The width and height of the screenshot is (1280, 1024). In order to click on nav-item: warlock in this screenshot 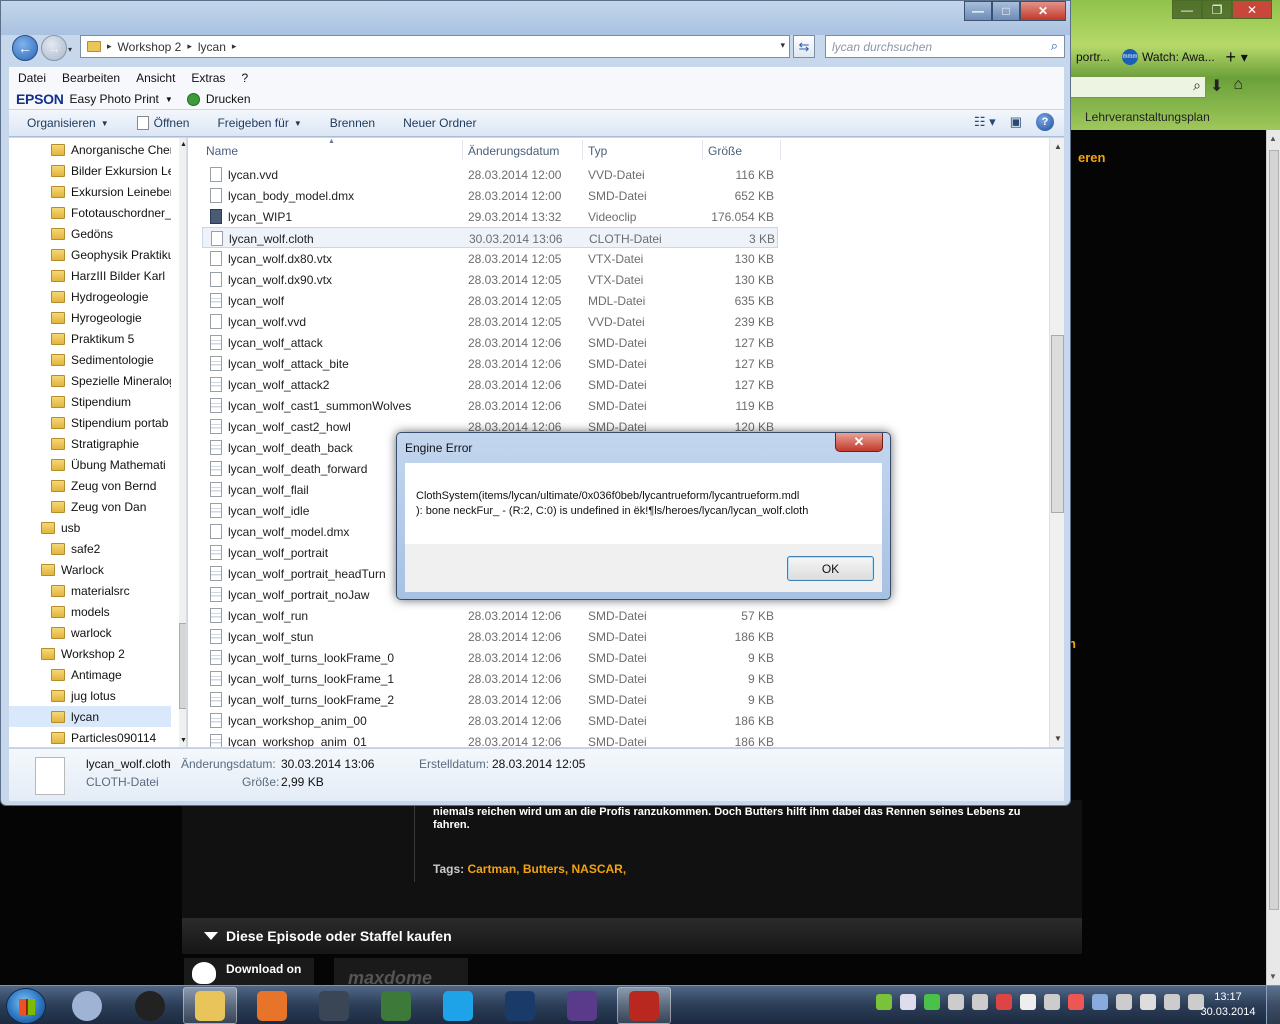, I will do `click(90, 632)`.